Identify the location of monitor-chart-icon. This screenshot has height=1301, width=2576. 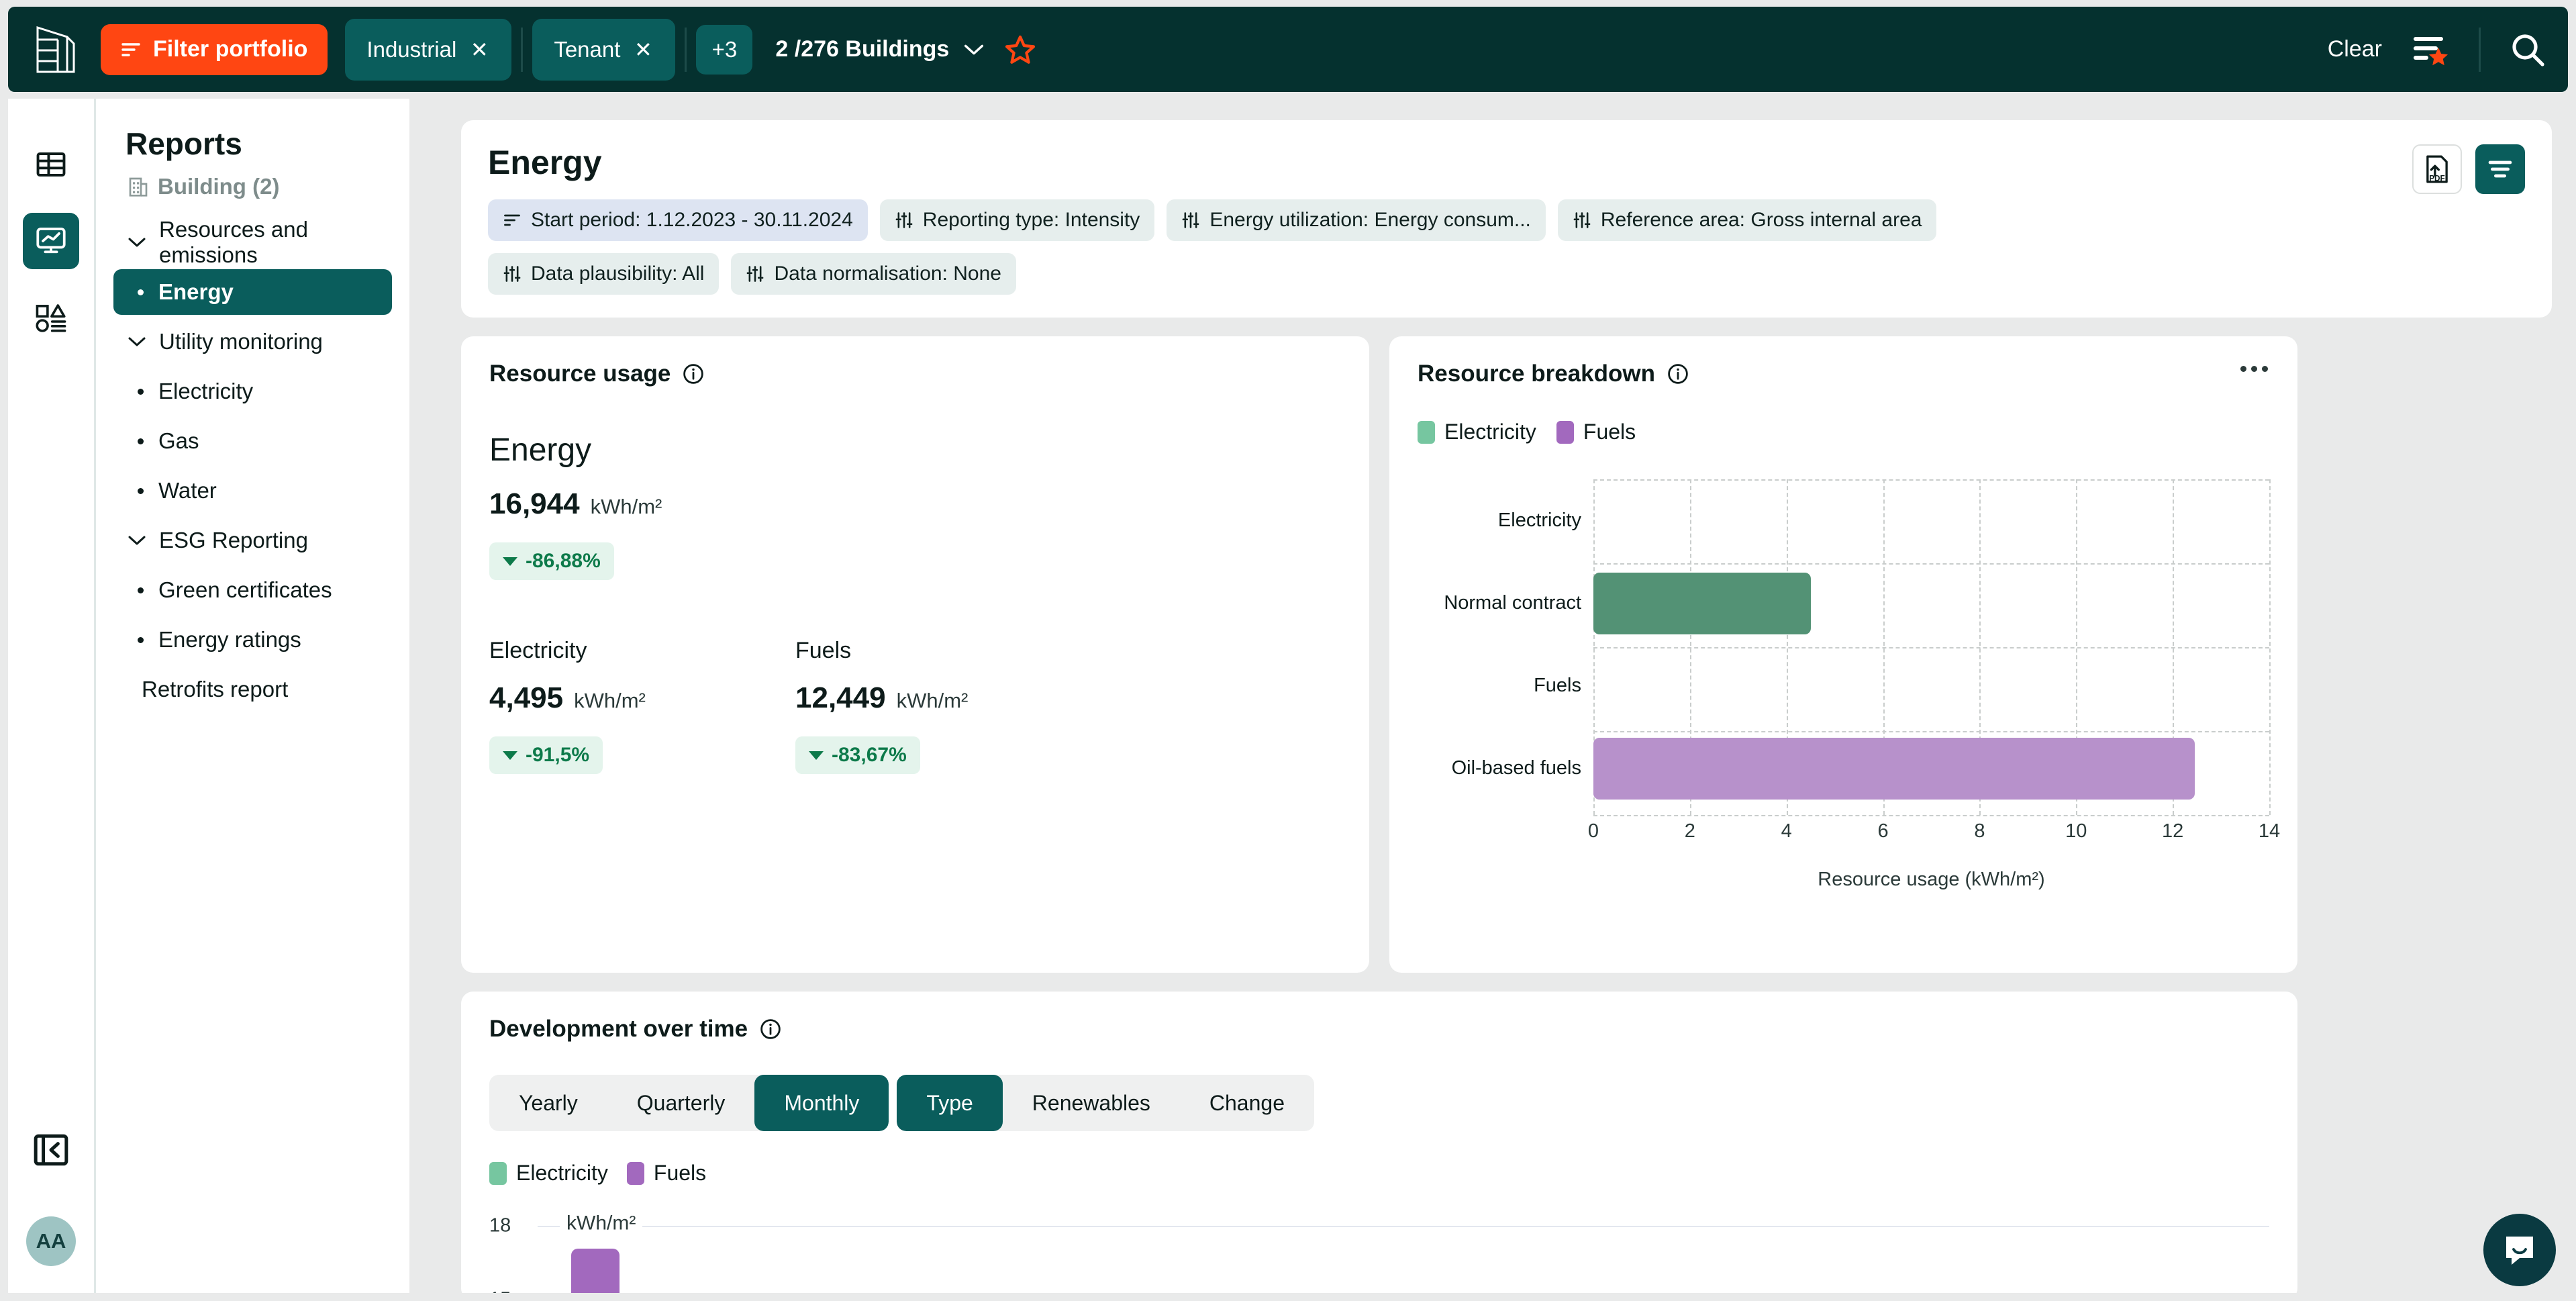
(51, 241).